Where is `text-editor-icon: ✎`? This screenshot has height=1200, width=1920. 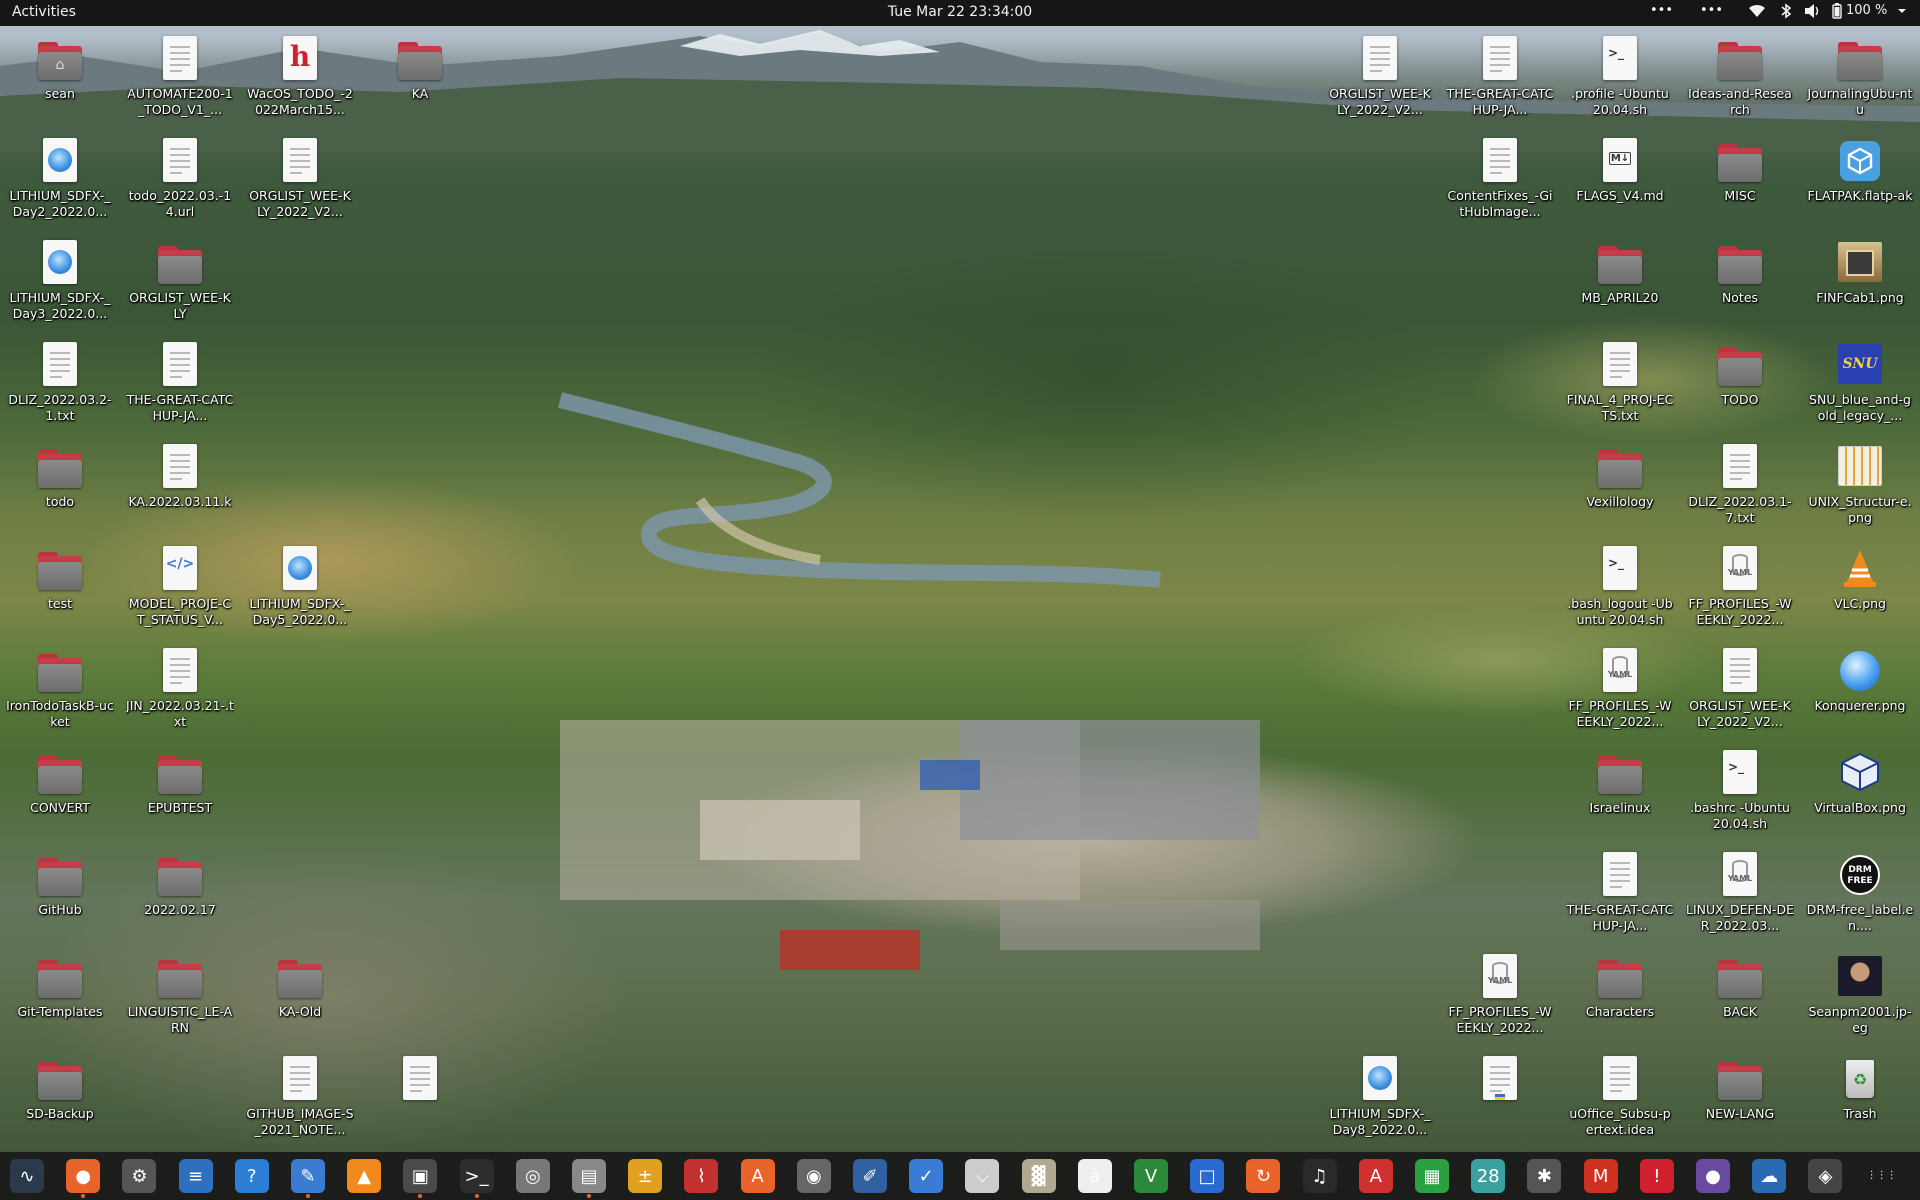 text-editor-icon: ✎ is located at coordinates (308, 1178).